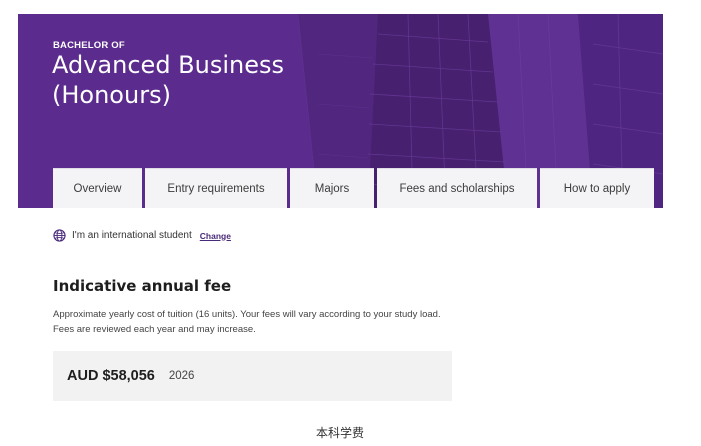 The width and height of the screenshot is (701, 446). I want to click on fee-heading: Indicative annual fee, so click(142, 286).